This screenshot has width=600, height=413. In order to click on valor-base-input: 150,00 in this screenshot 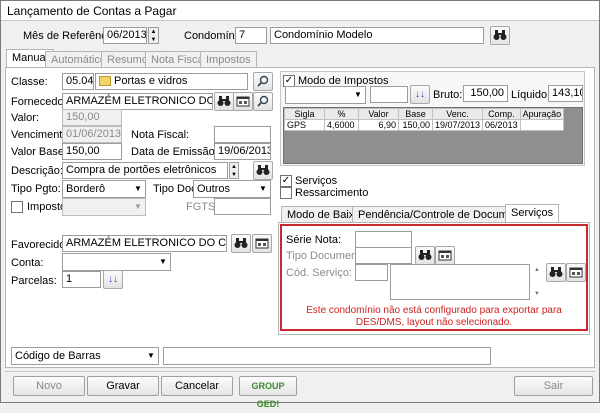, I will do `click(92, 151)`.